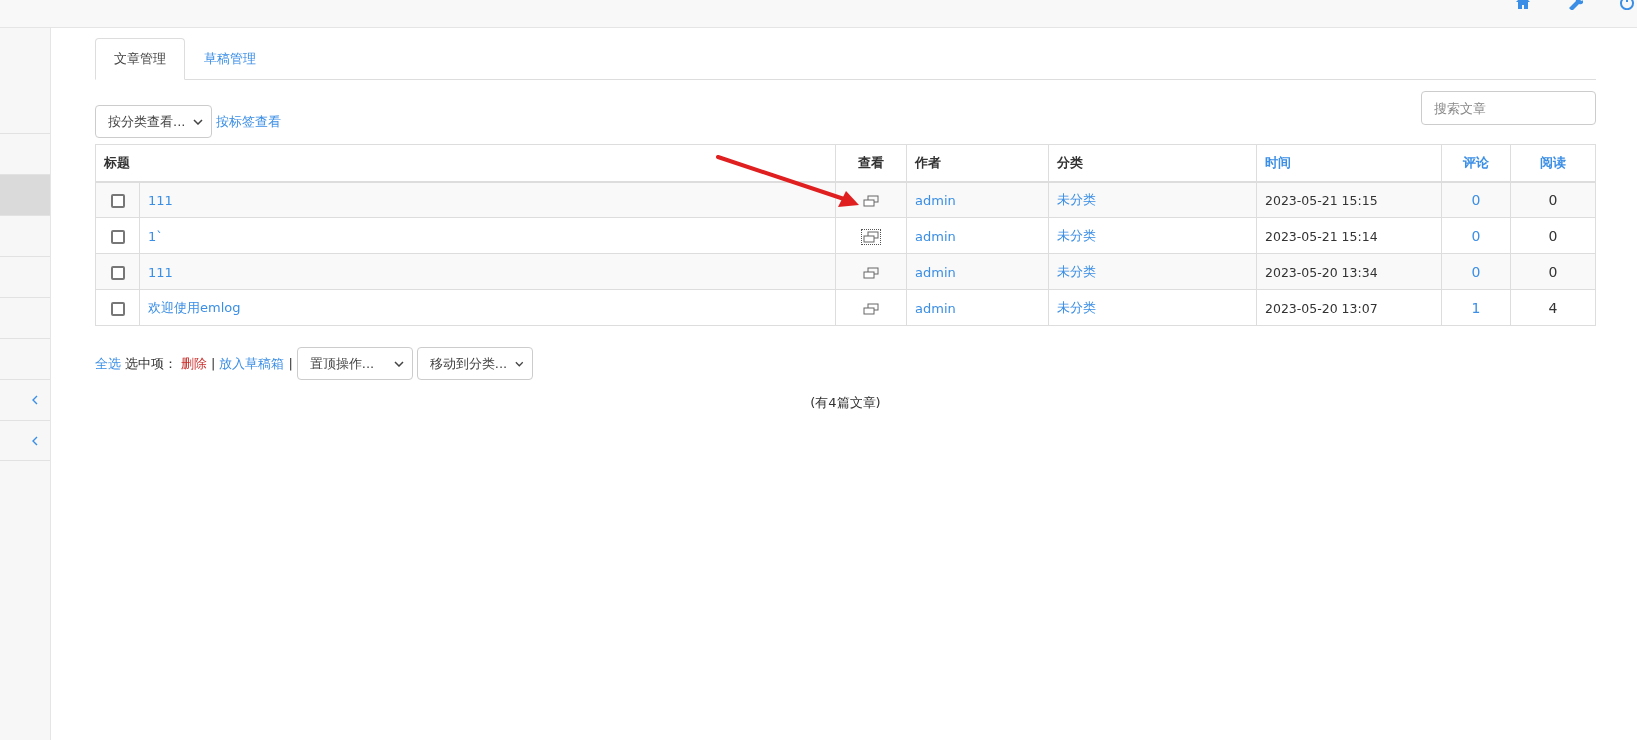  What do you see at coordinates (194, 363) in the screenshot?
I see `delete-link: 删除` at bounding box center [194, 363].